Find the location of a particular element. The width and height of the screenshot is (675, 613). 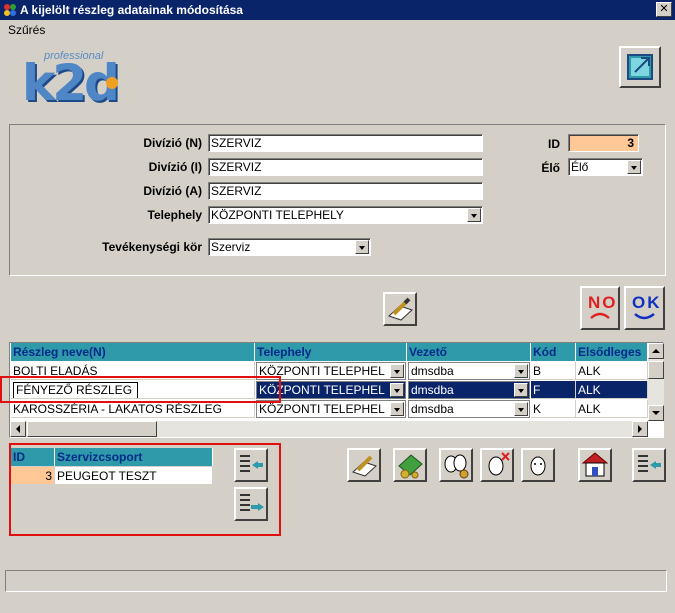

status-bar is located at coordinates (336, 581).